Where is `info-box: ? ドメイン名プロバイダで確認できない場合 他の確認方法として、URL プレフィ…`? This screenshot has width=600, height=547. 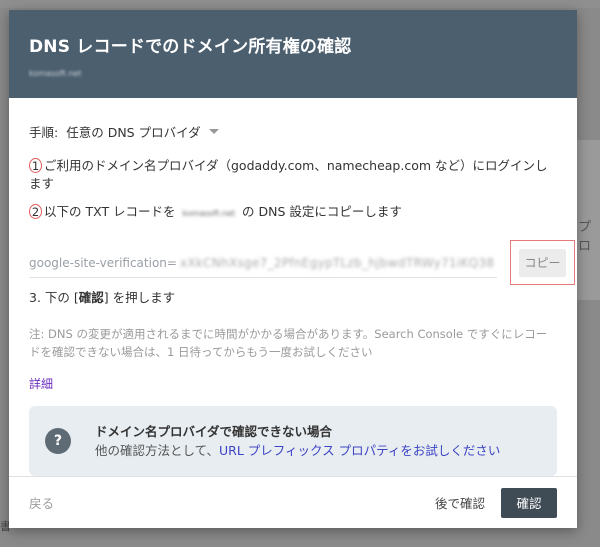 info-box: ? ドメイン名プロバイダで確認できない場合 他の確認方法として、URL プレフィ… is located at coordinates (293, 441).